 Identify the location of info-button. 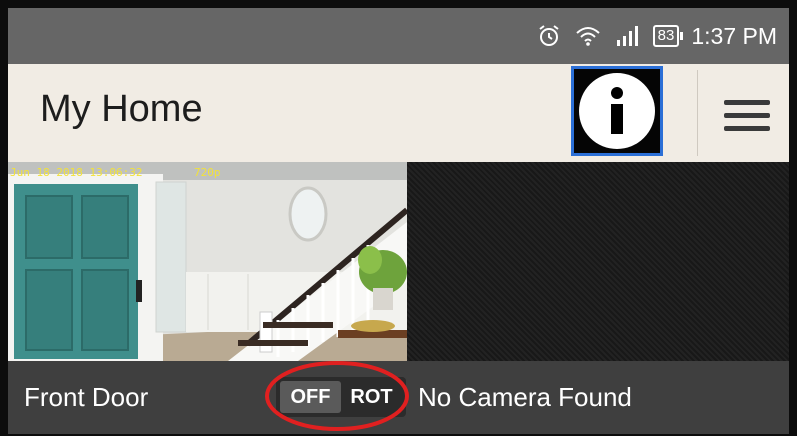
(617, 111).